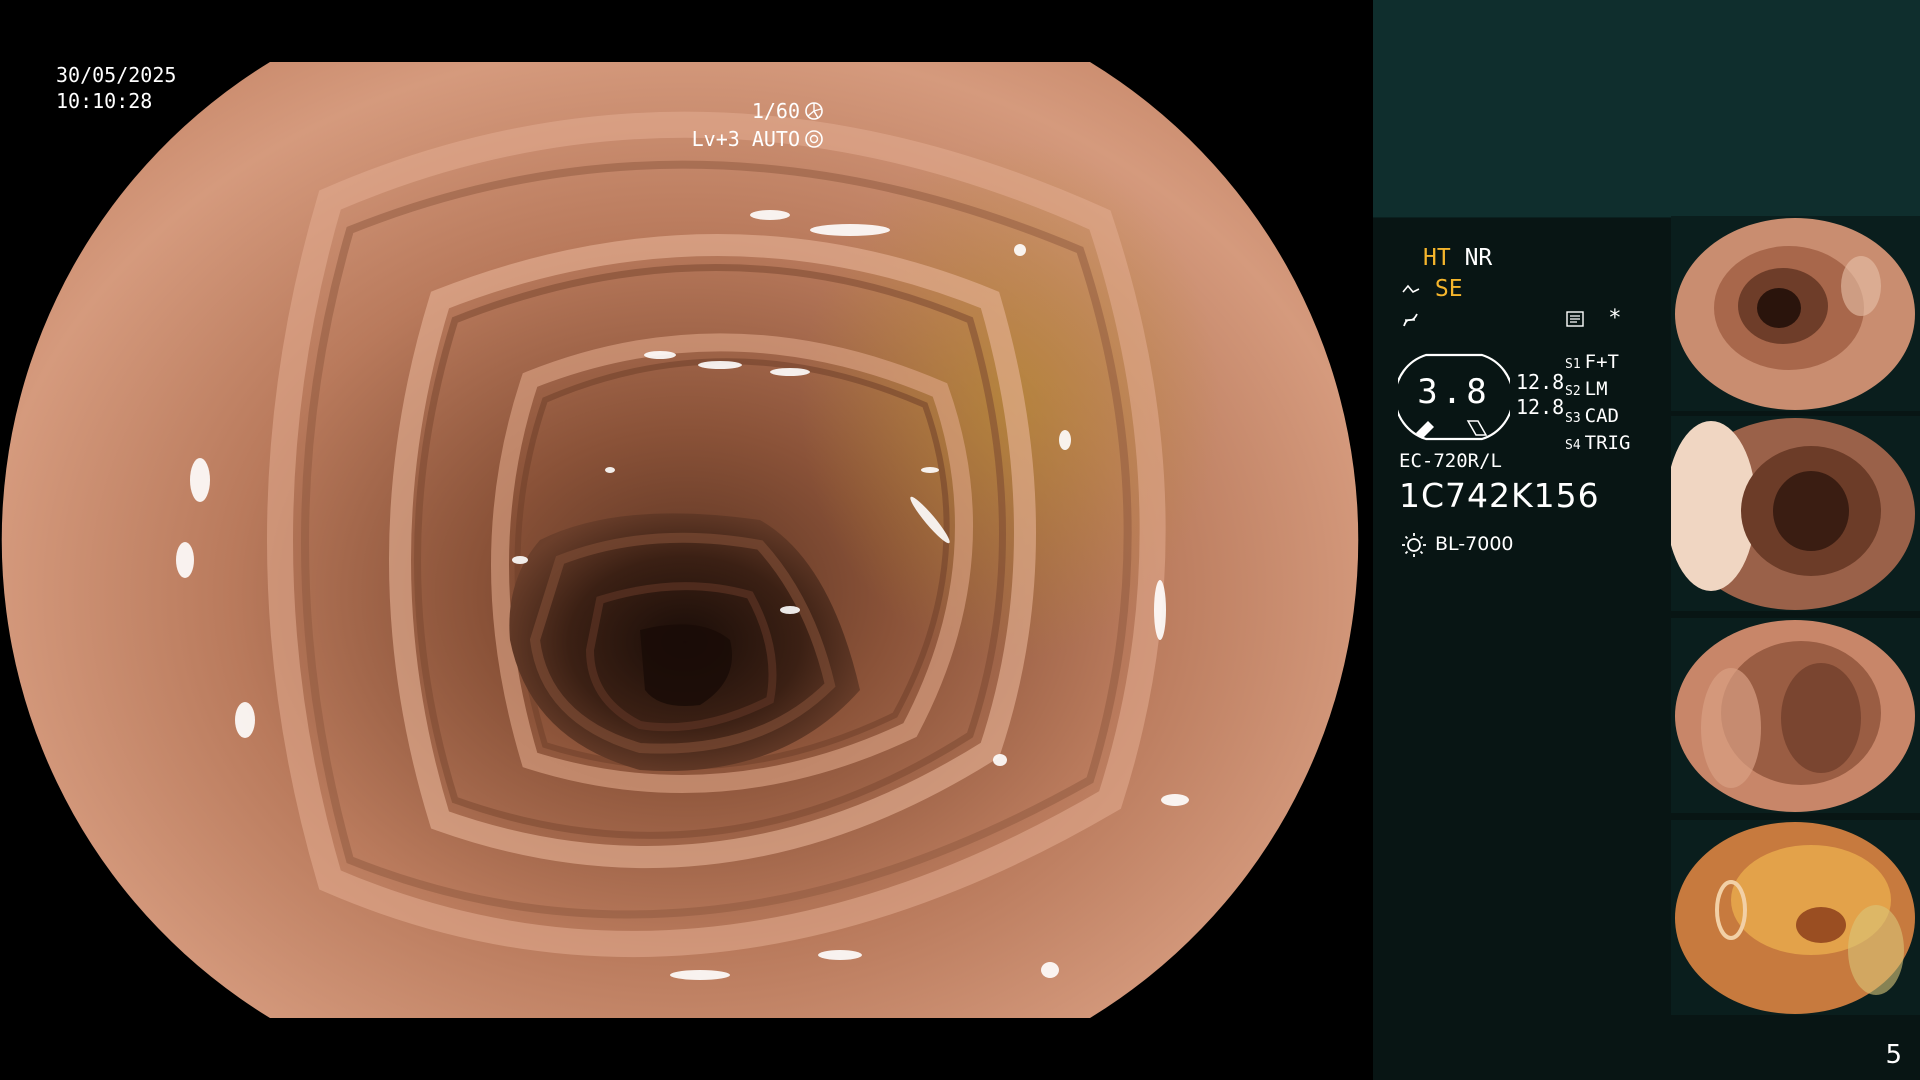  What do you see at coordinates (1593, 318) in the screenshot?
I see `memo-row: *` at bounding box center [1593, 318].